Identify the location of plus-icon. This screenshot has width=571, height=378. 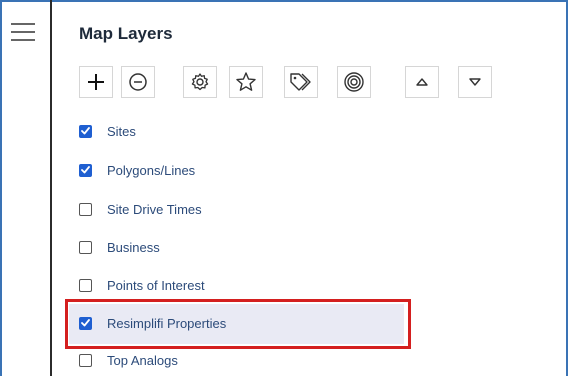
(96, 82).